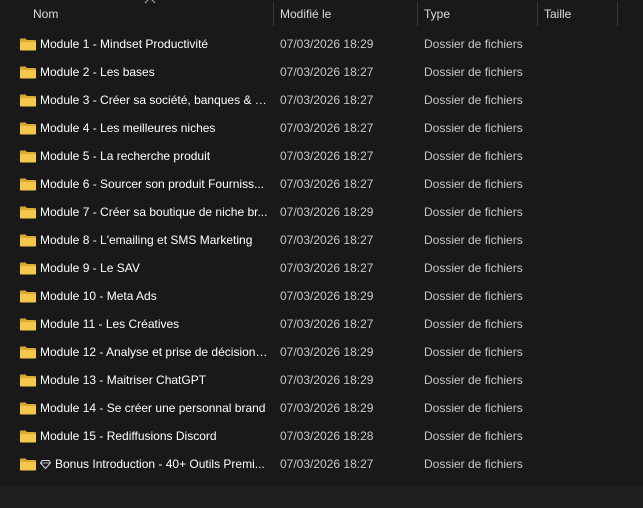 This screenshot has height=508, width=643. What do you see at coordinates (110, 324) in the screenshot?
I see `file-name-text: Module 11 - Les Créatives` at bounding box center [110, 324].